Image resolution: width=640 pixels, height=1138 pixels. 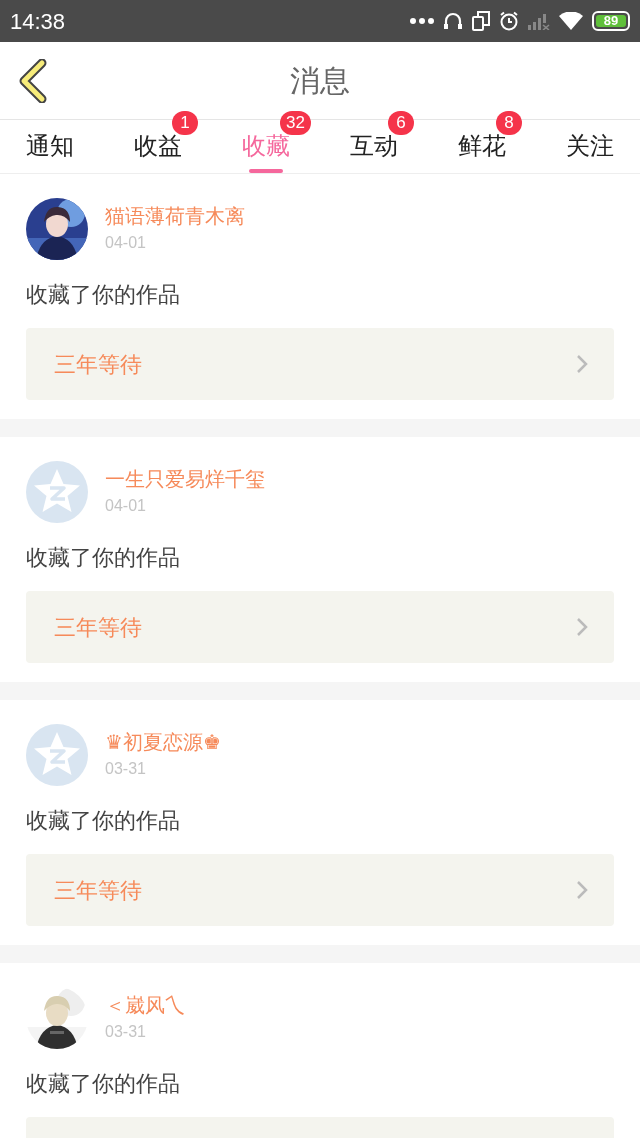 What do you see at coordinates (145, 1005) in the screenshot?
I see `user-name: ＜崴风乀` at bounding box center [145, 1005].